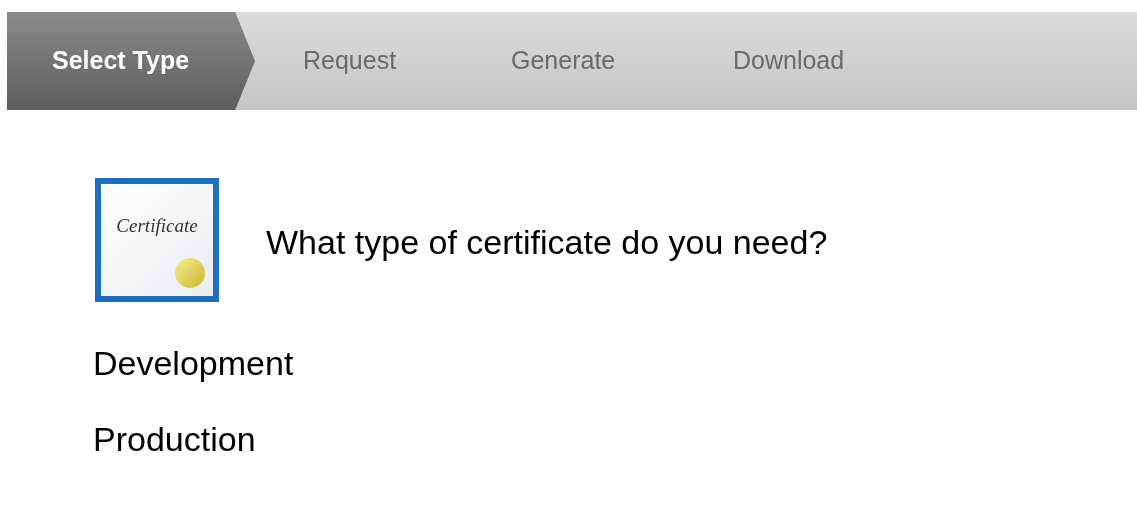 The height and width of the screenshot is (510, 1137). What do you see at coordinates (795, 61) in the screenshot?
I see `step-tab: Download` at bounding box center [795, 61].